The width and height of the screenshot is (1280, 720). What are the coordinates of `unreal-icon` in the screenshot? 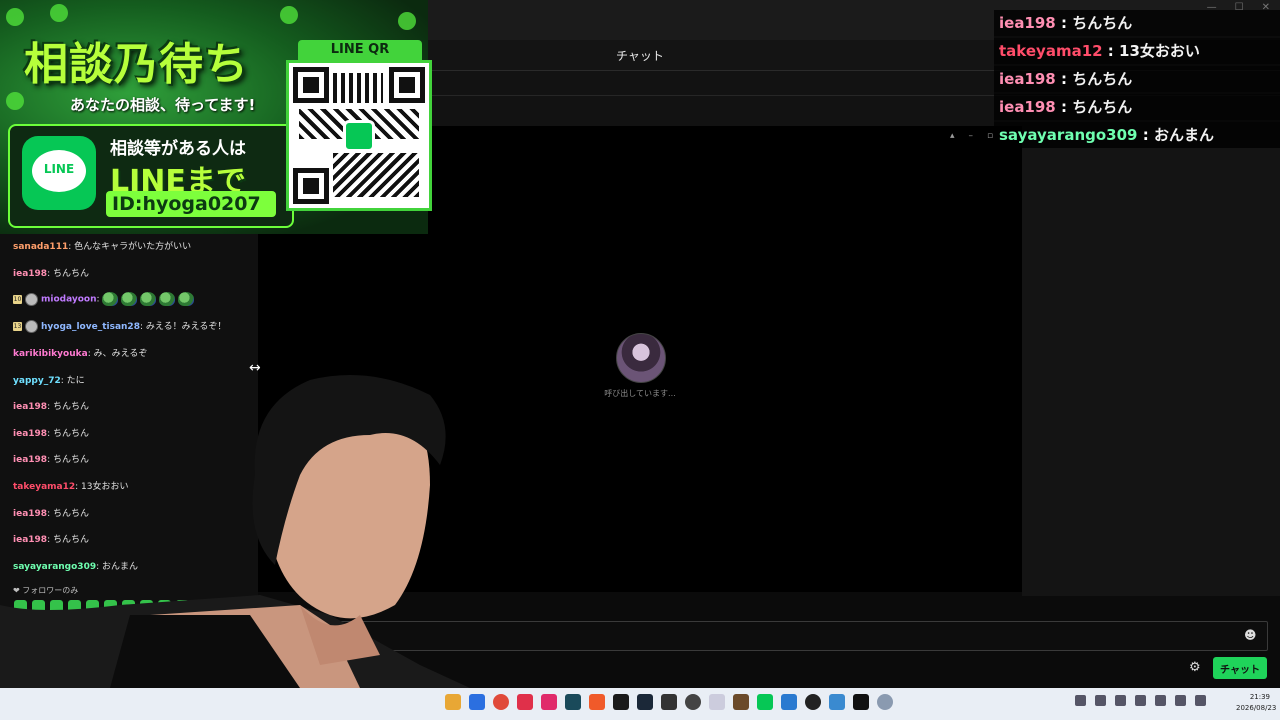 It's located at (813, 702).